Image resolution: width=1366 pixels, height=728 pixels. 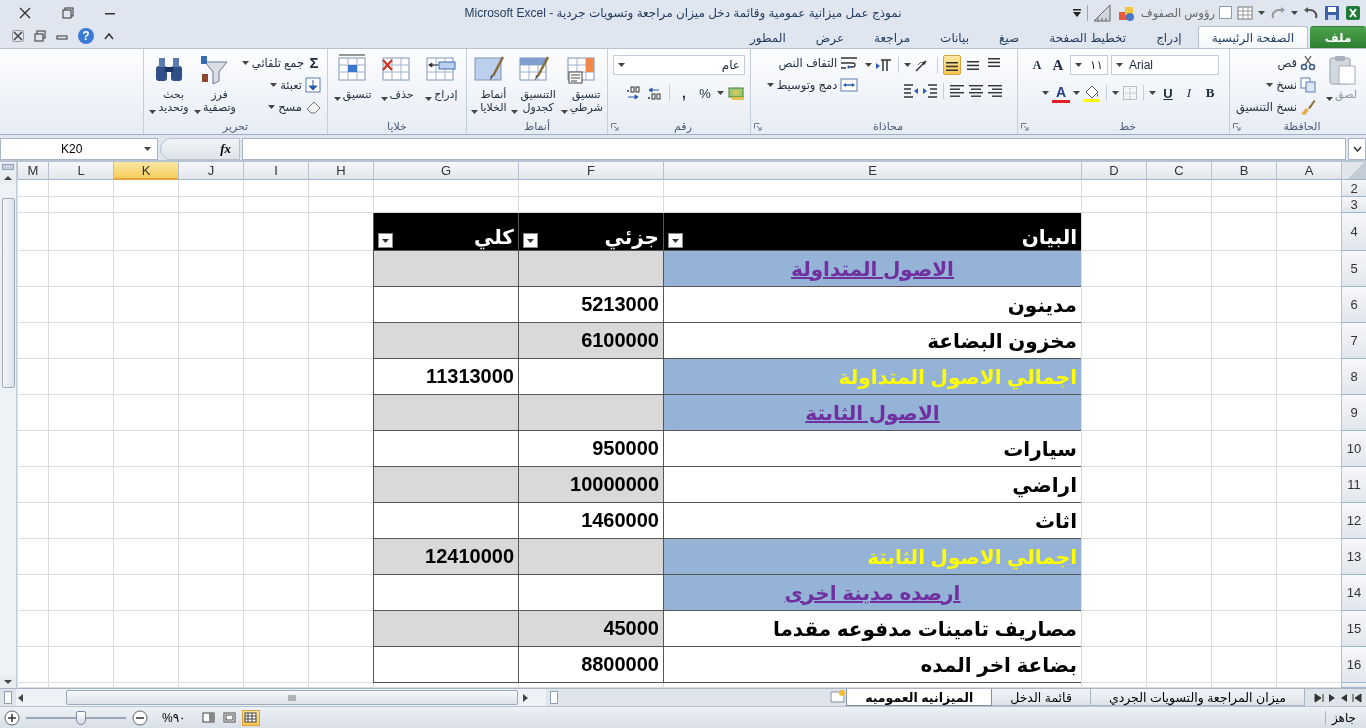 I want to click on fill-button: تعبئة, so click(x=295, y=84).